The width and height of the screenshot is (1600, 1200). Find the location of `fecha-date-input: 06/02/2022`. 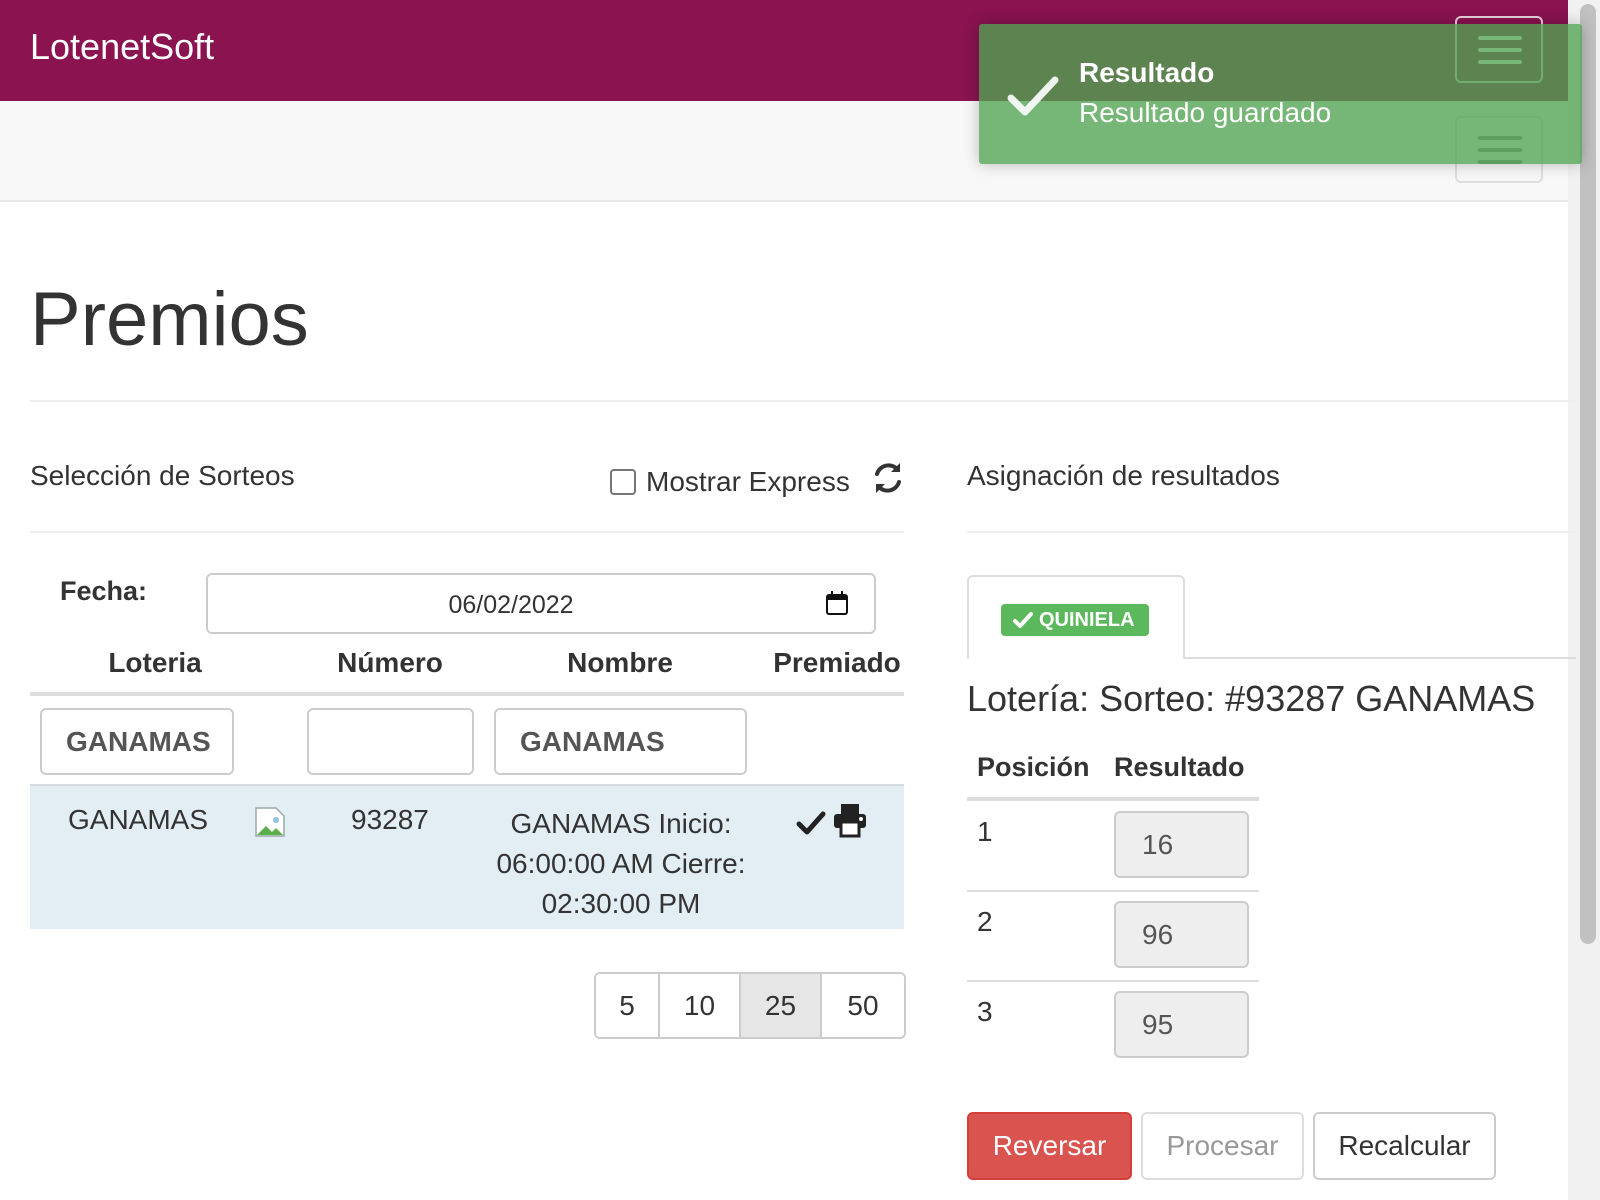

fecha-date-input: 06/02/2022 is located at coordinates (541, 603).